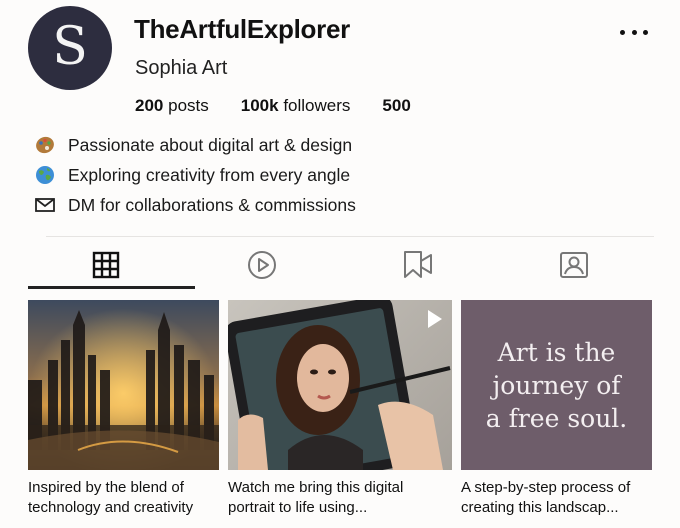 The width and height of the screenshot is (680, 528). What do you see at coordinates (350, 236) in the screenshot?
I see `divider` at bounding box center [350, 236].